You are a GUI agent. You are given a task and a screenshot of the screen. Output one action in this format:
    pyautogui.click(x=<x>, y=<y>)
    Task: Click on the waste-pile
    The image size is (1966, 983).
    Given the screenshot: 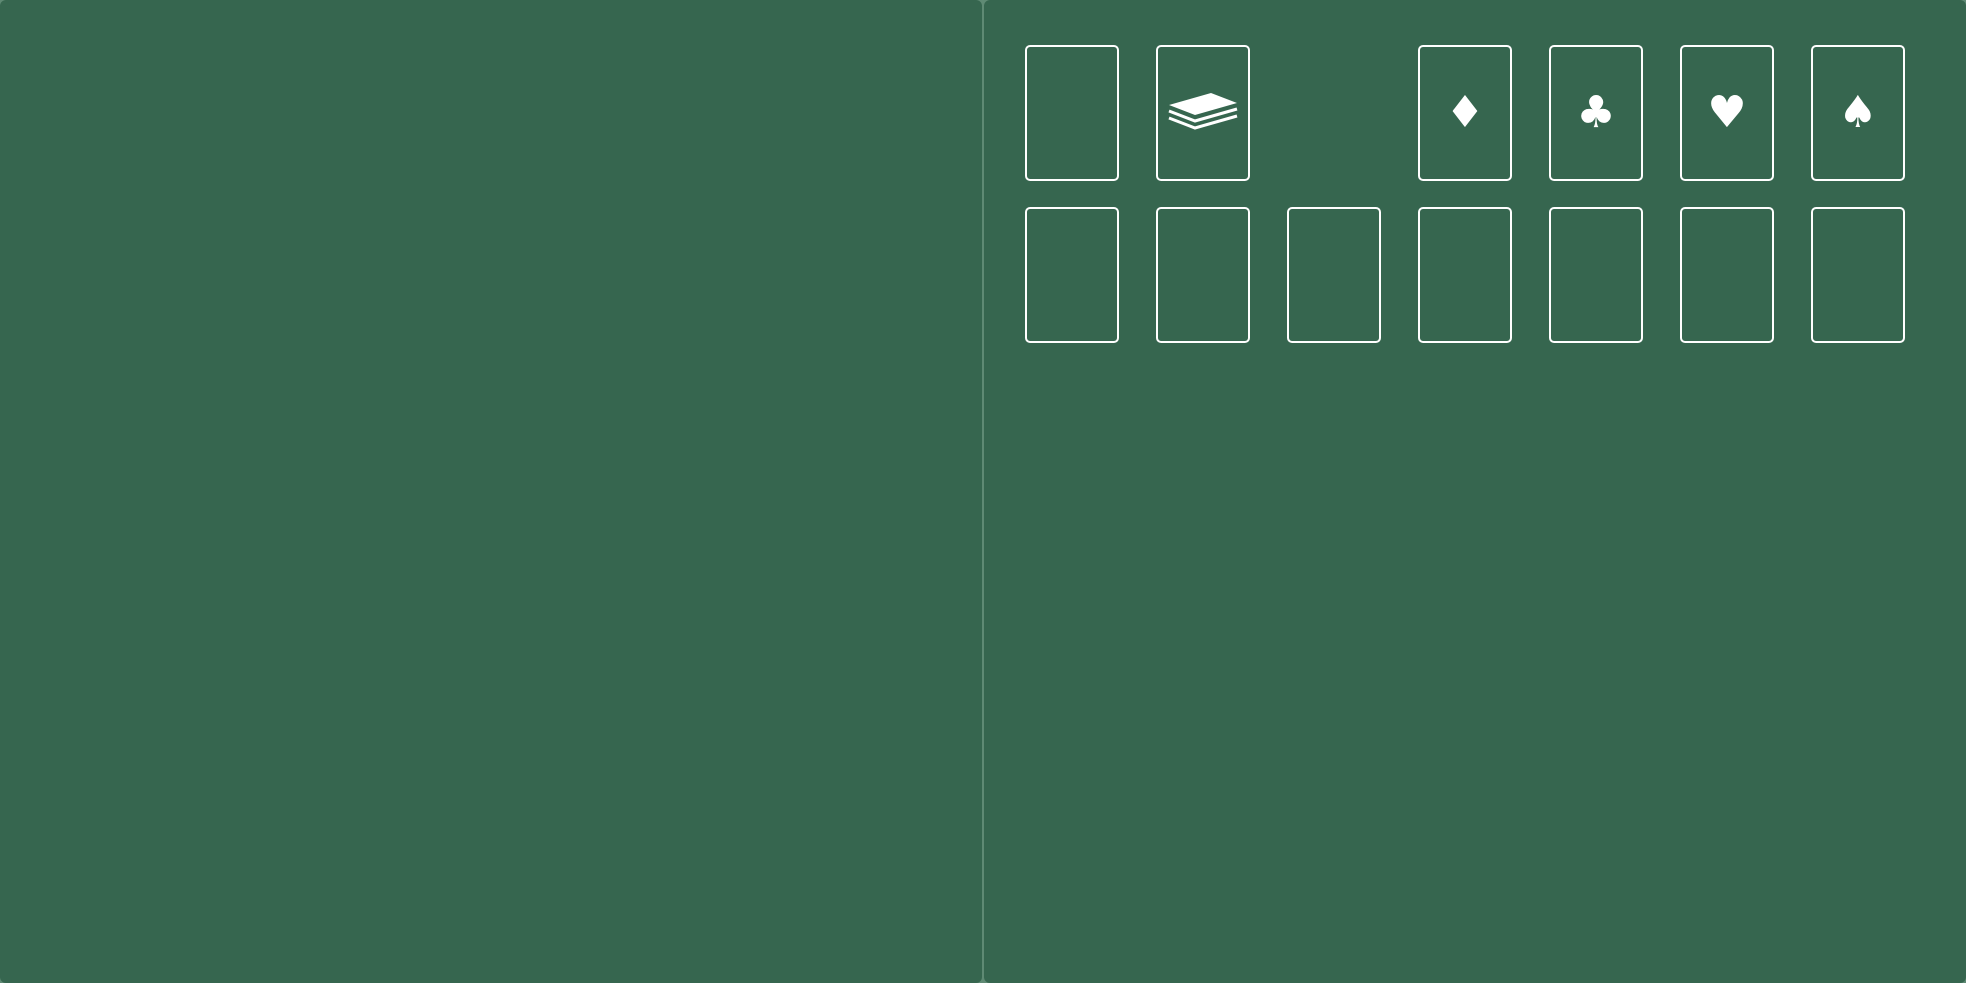 What is the action you would take?
    pyautogui.click(x=1203, y=113)
    